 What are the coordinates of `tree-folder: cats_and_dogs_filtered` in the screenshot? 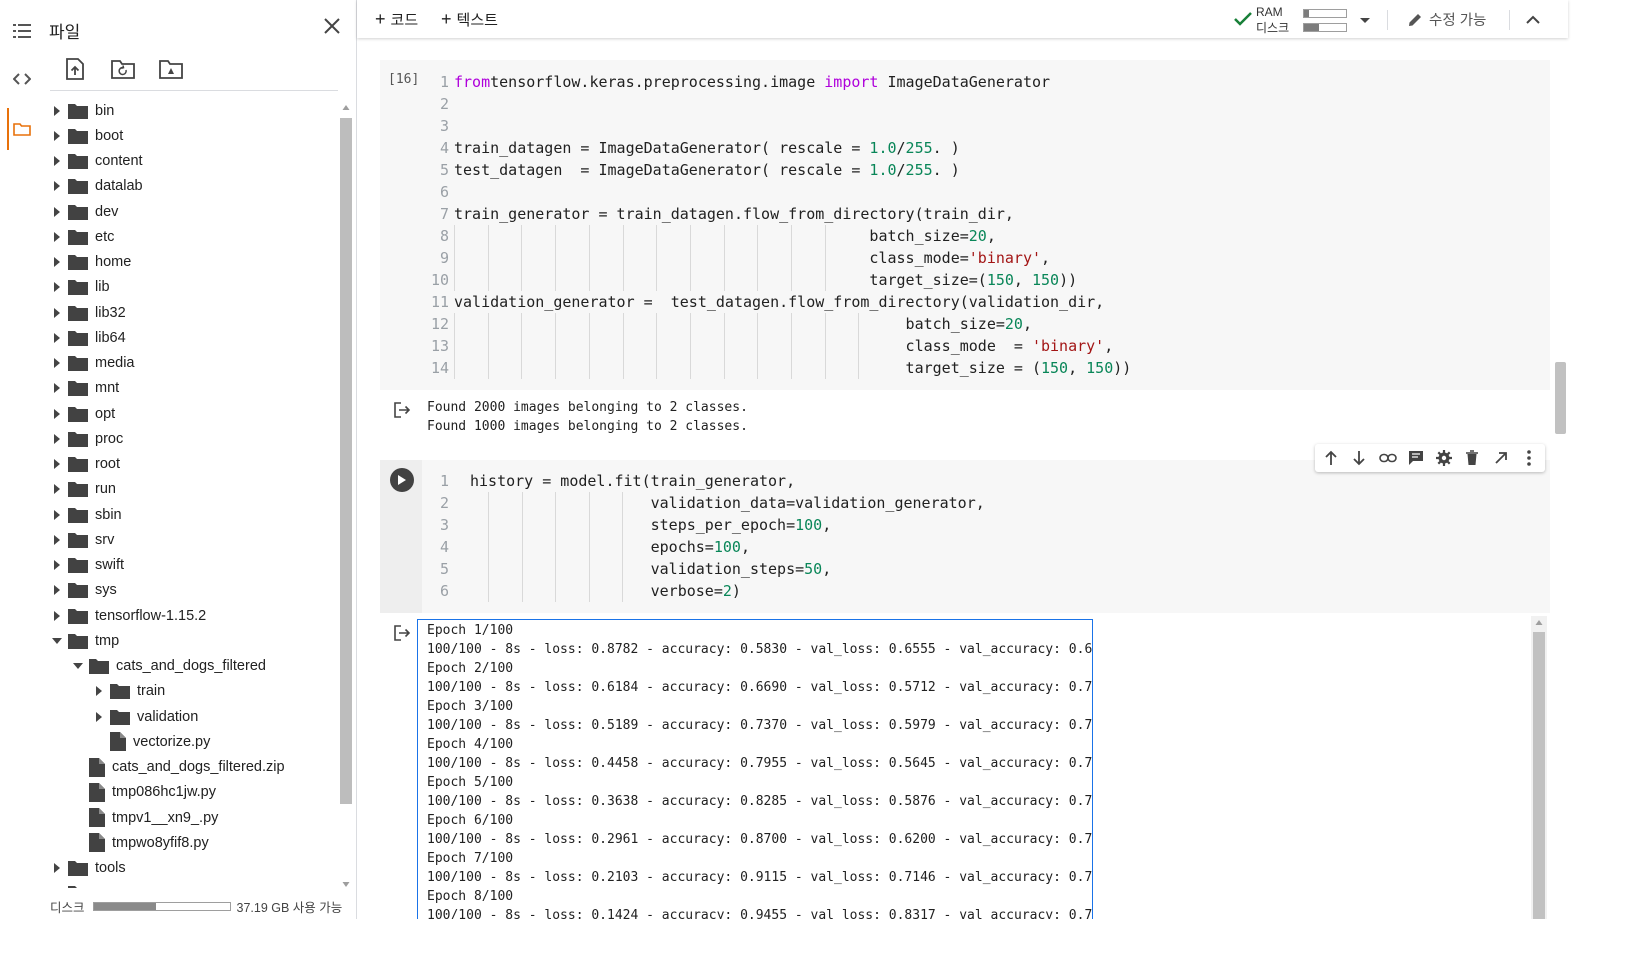 It's located at (168, 666).